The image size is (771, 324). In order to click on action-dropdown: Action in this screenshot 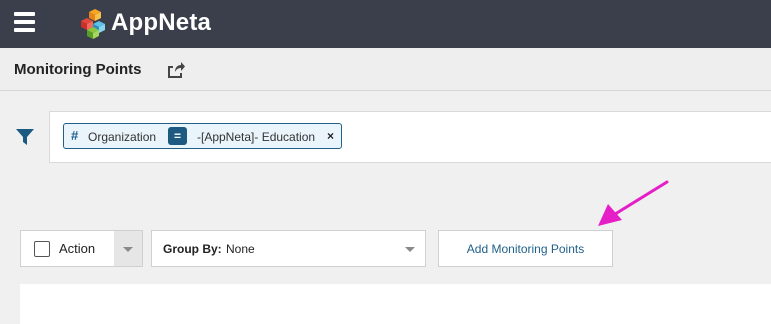, I will do `click(81, 248)`.